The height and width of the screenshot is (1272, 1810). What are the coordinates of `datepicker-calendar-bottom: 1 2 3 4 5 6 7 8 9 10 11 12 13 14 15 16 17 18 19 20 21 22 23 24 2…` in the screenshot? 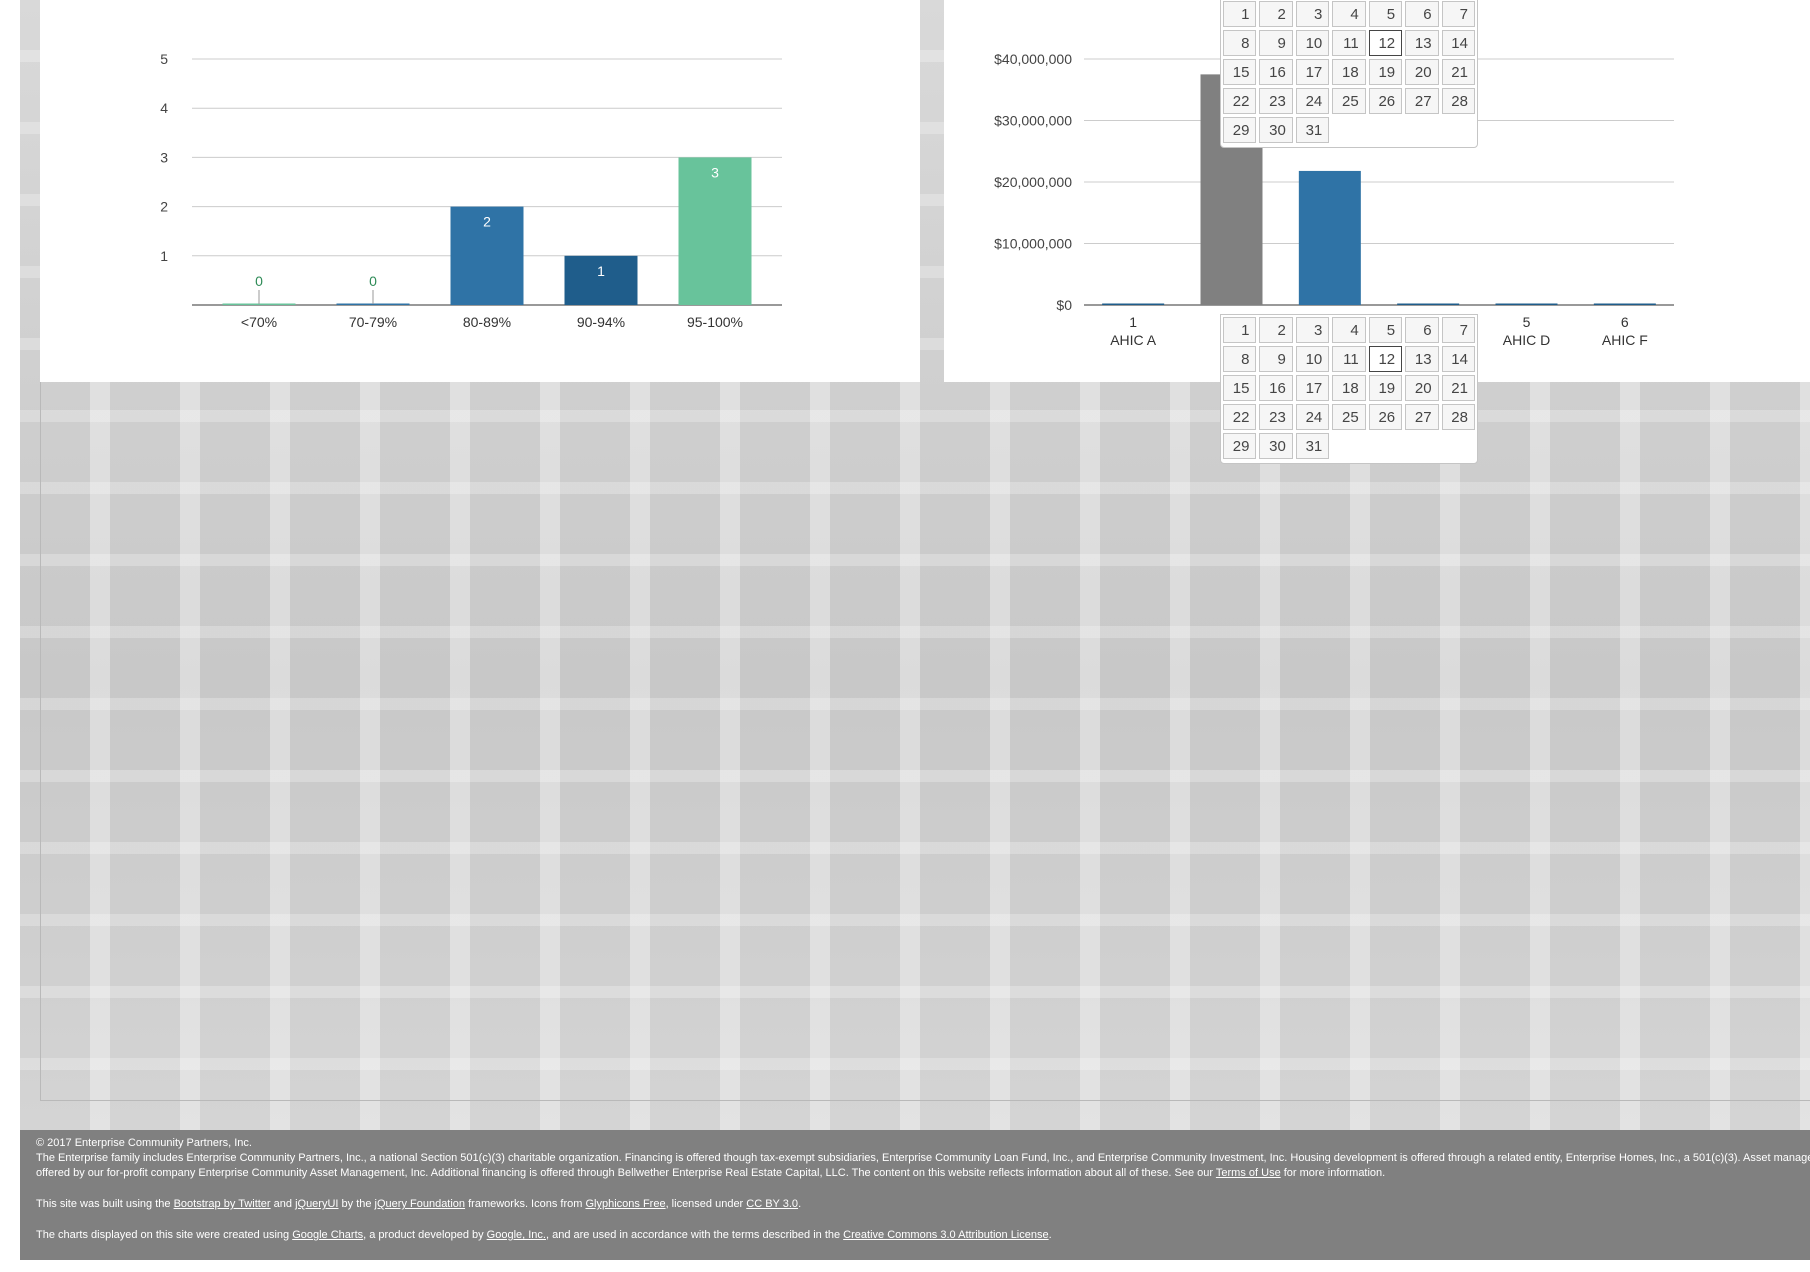 It's located at (1349, 389).